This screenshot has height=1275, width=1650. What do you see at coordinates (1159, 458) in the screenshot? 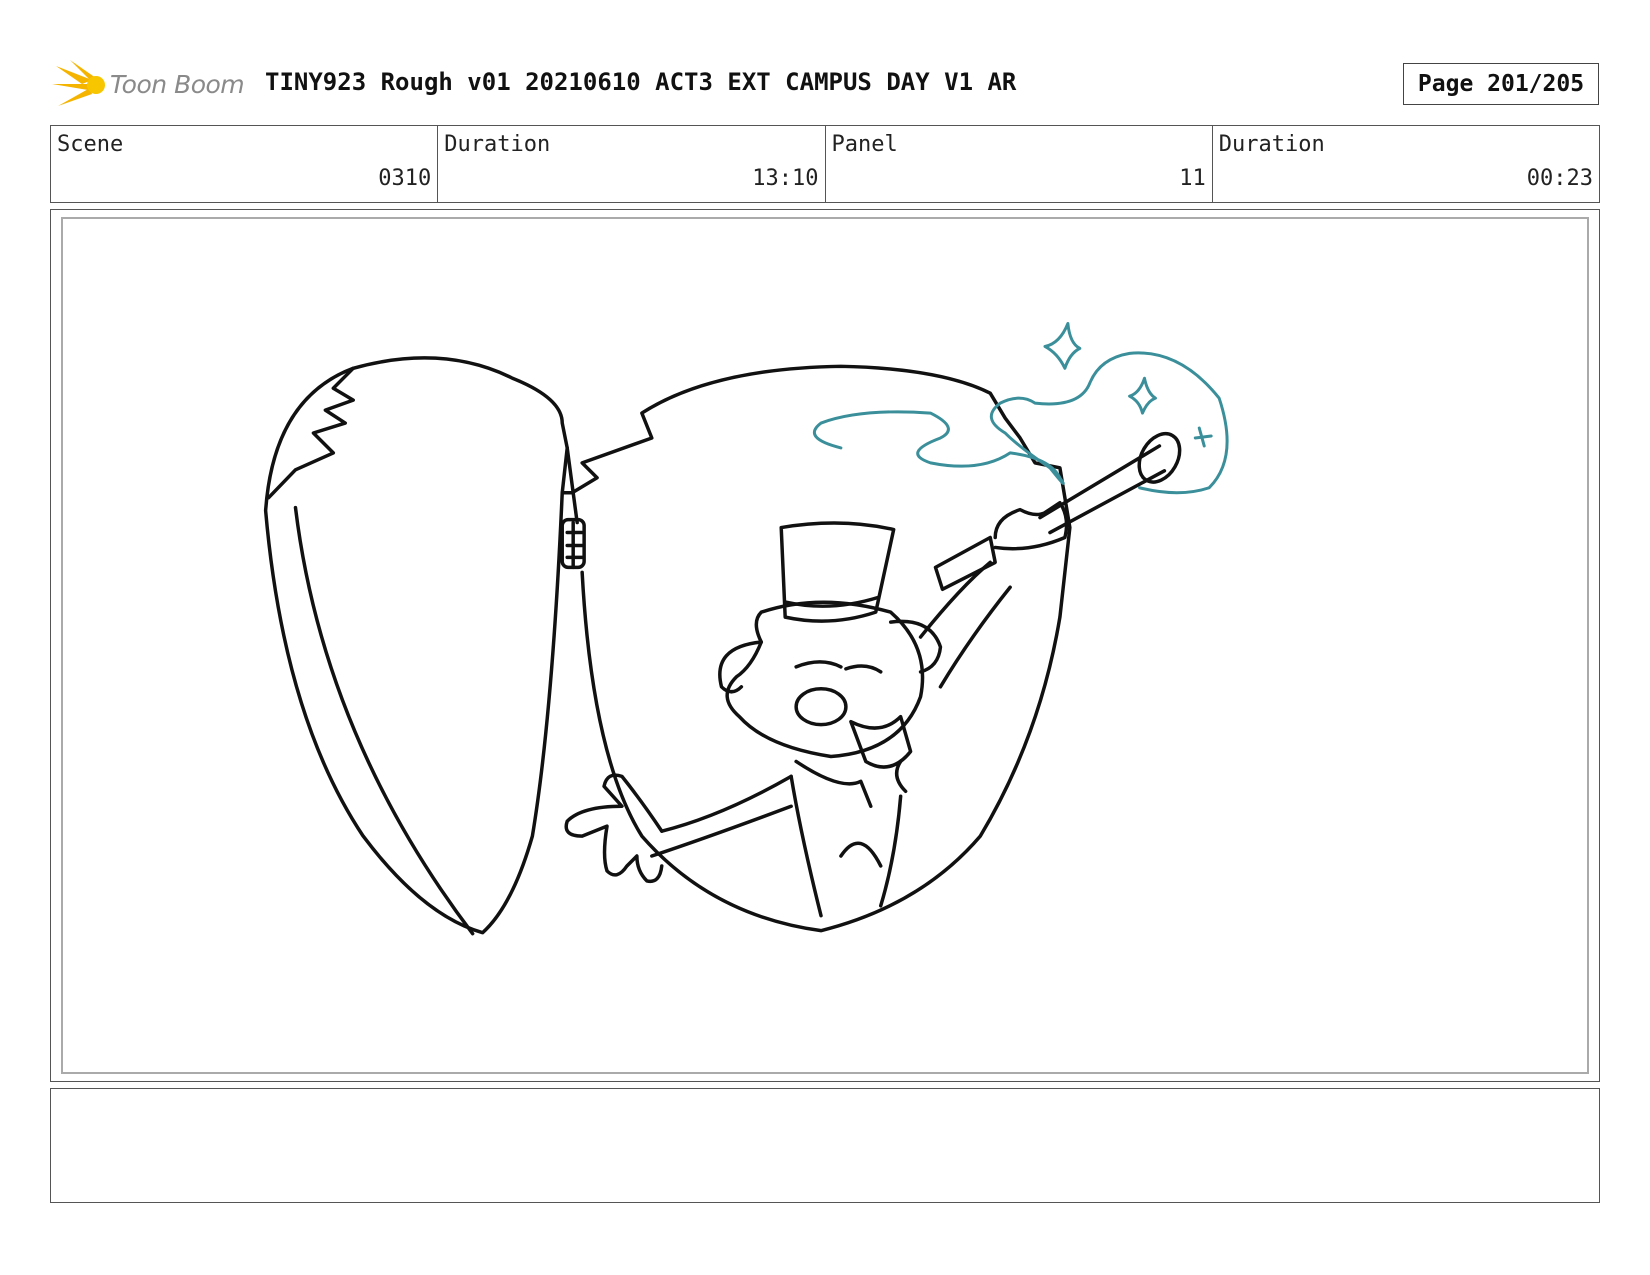
I see `diploma-end` at bounding box center [1159, 458].